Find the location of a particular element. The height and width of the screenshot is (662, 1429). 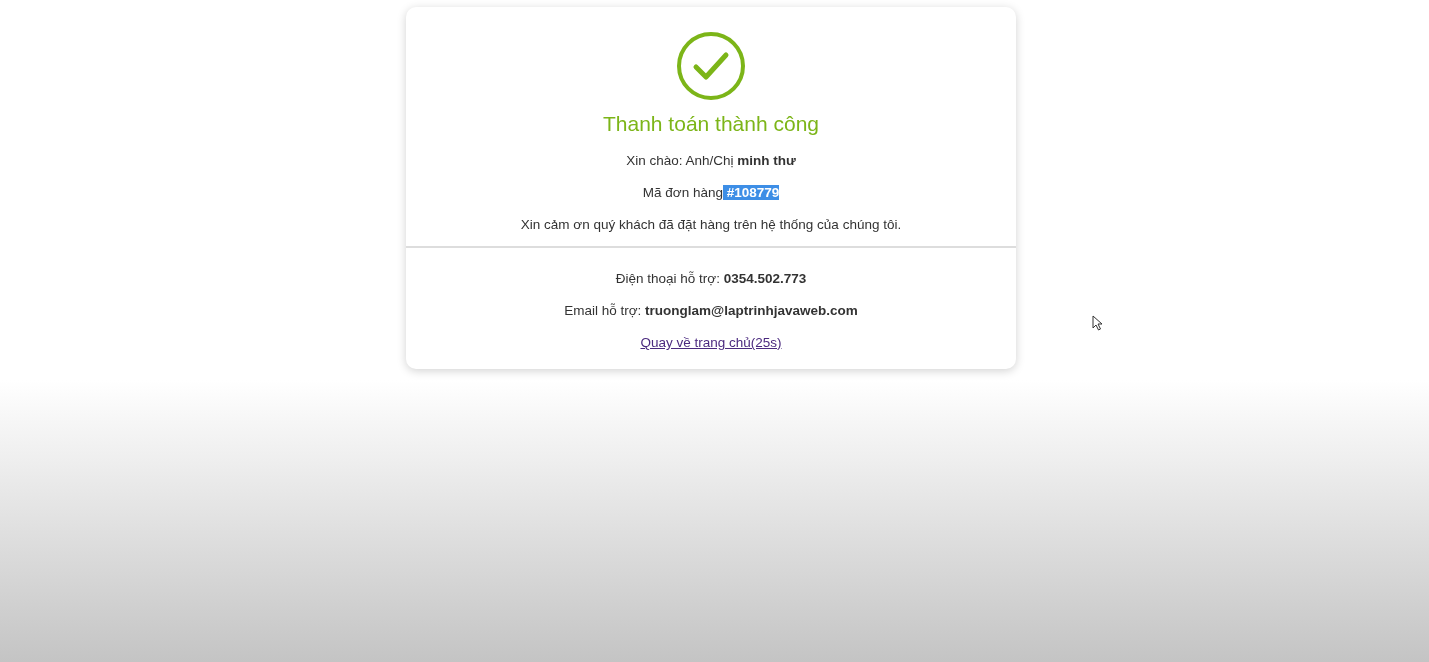

support-text: Email hỗ trợ: truonglam@laptrinhjavaweb.com is located at coordinates (711, 311).